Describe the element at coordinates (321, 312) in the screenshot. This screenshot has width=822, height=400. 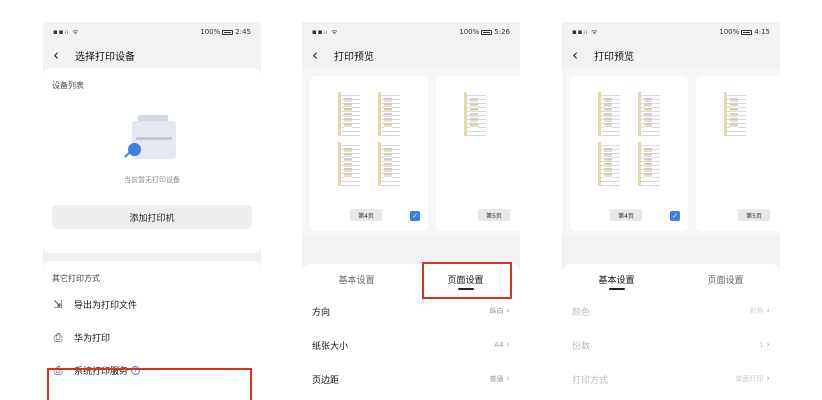
I see `row-label: 方向` at that location.